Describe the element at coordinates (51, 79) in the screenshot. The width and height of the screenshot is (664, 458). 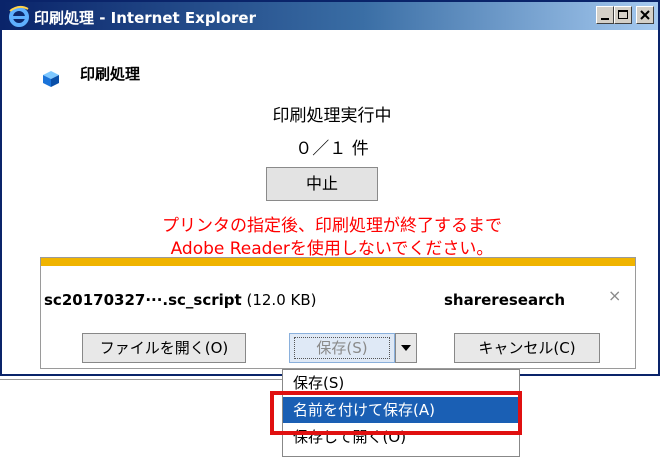
I see `cube-icon` at that location.